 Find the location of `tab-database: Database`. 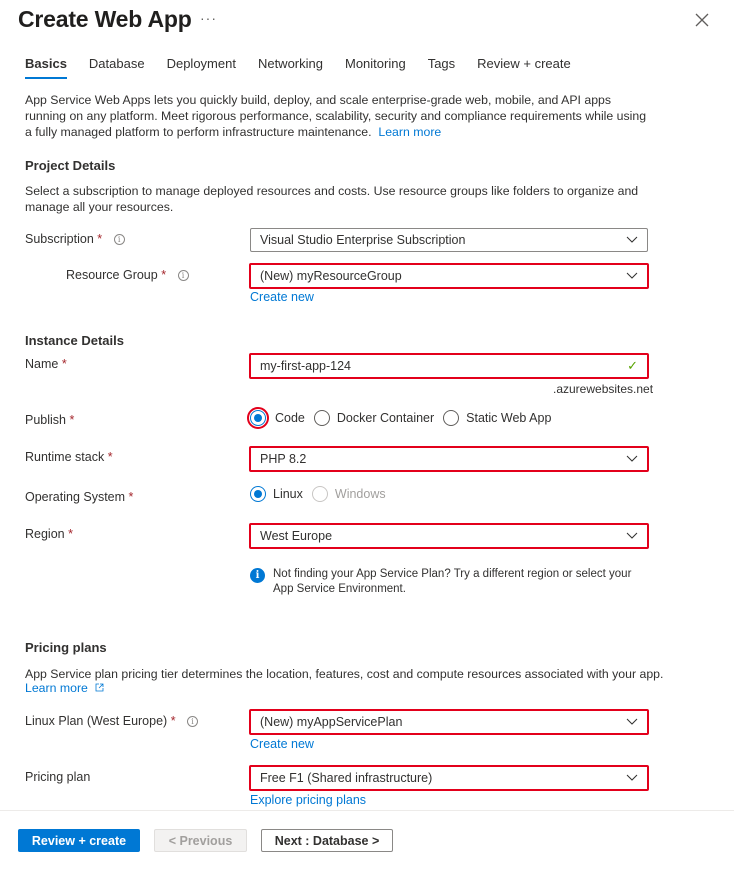

tab-database: Database is located at coordinates (117, 67).